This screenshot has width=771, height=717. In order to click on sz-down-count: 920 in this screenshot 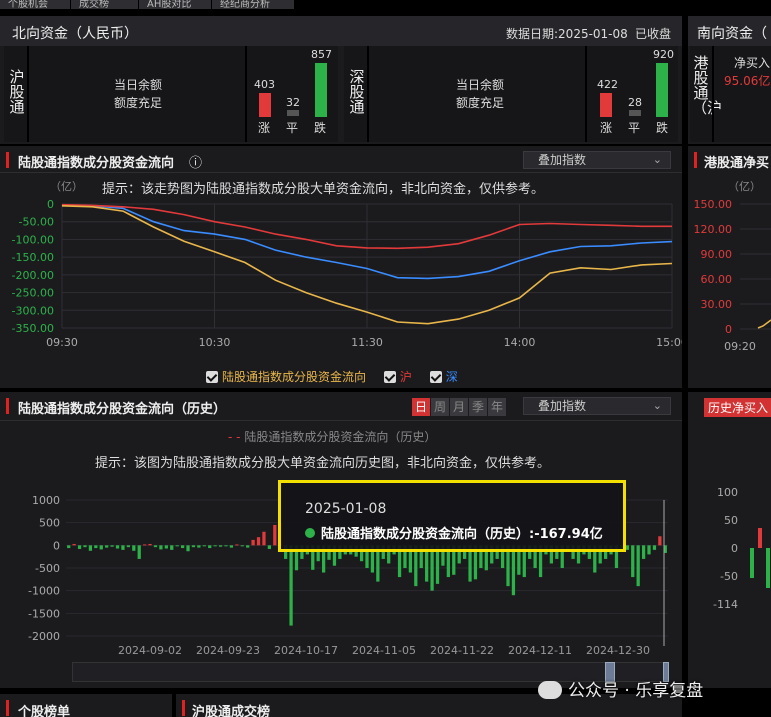, I will do `click(663, 54)`.